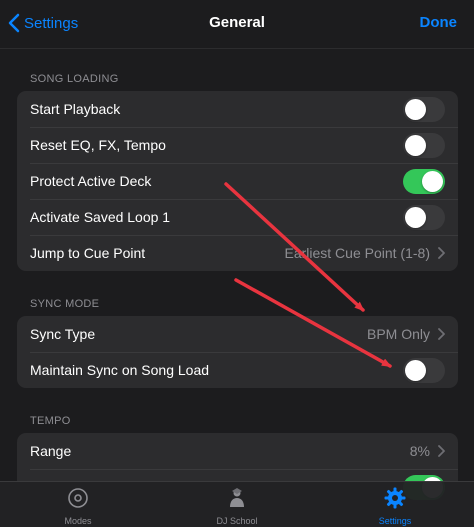  Describe the element at coordinates (51, 451) in the screenshot. I see `row-label: Range` at that location.